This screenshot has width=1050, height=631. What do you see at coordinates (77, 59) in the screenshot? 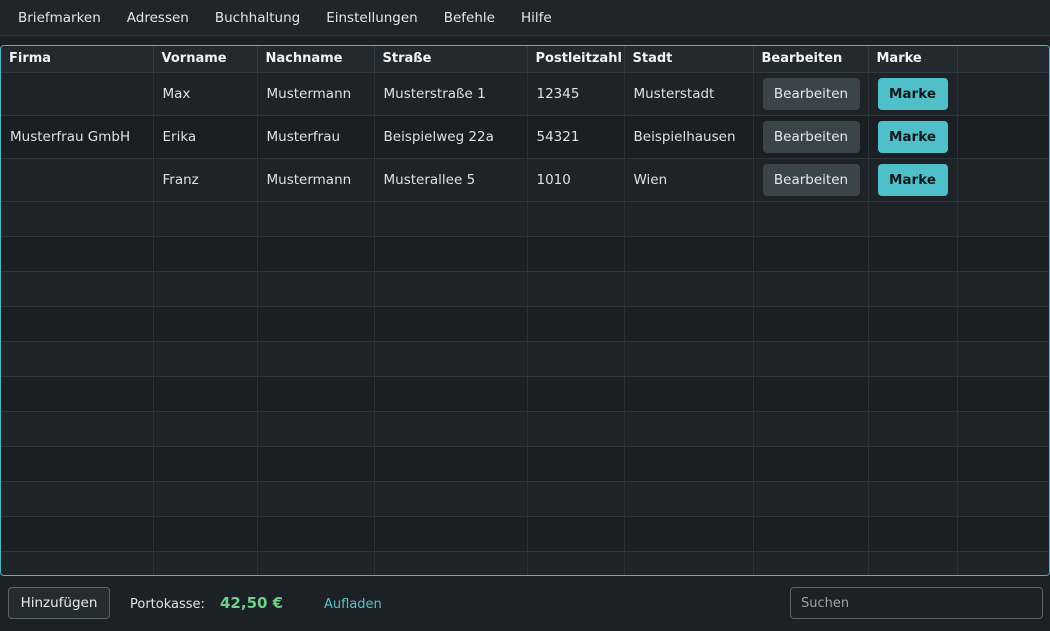
I see `header-firma: Firma` at bounding box center [77, 59].